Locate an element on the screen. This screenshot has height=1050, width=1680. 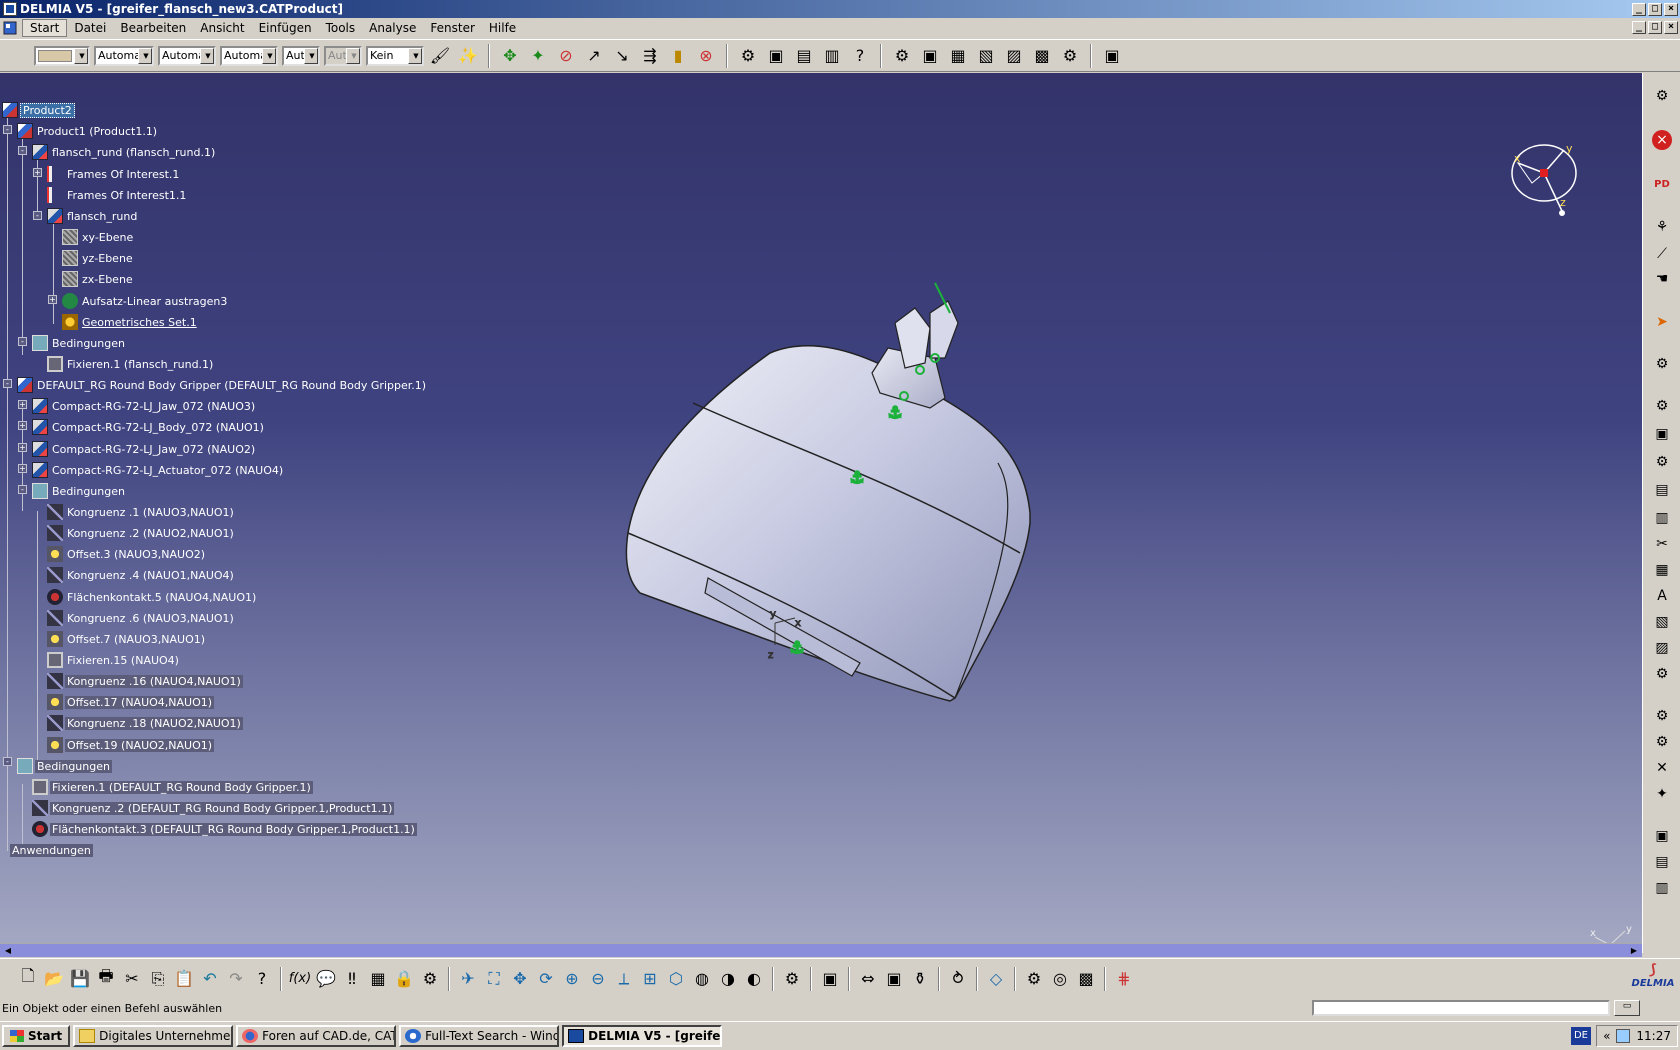
color-combo: ▼ is located at coordinates (62, 55).